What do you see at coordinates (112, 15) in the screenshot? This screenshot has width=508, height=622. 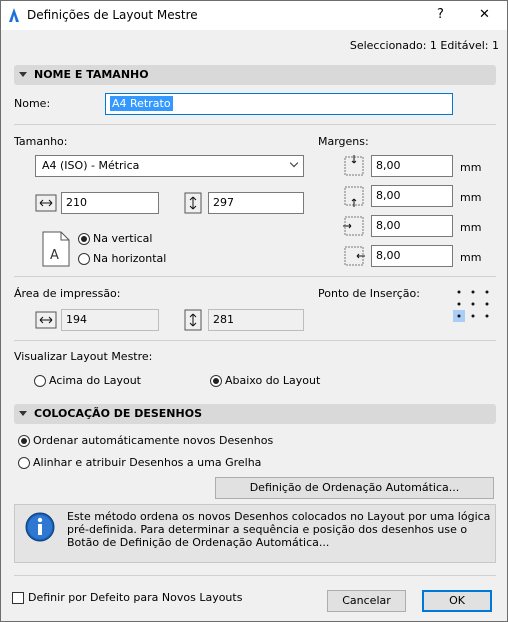 I see `window-title: Definições de Layout Mestre` at bounding box center [112, 15].